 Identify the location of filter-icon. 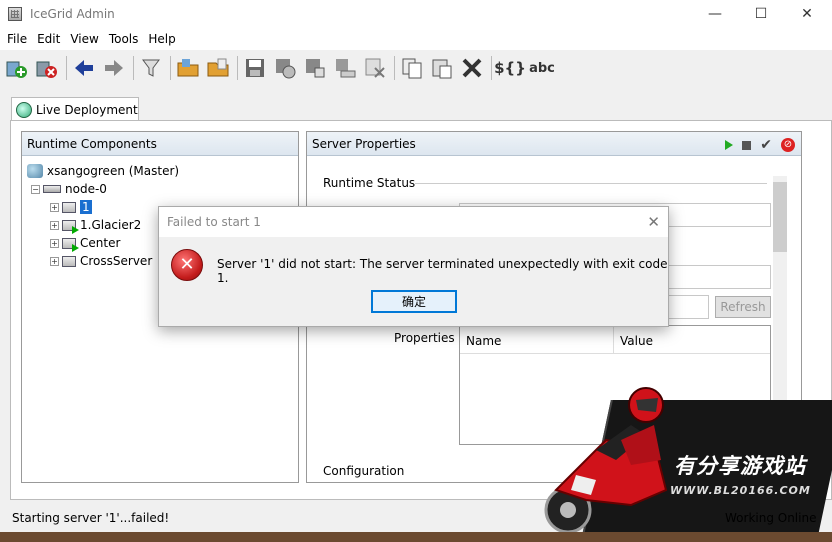
(151, 68).